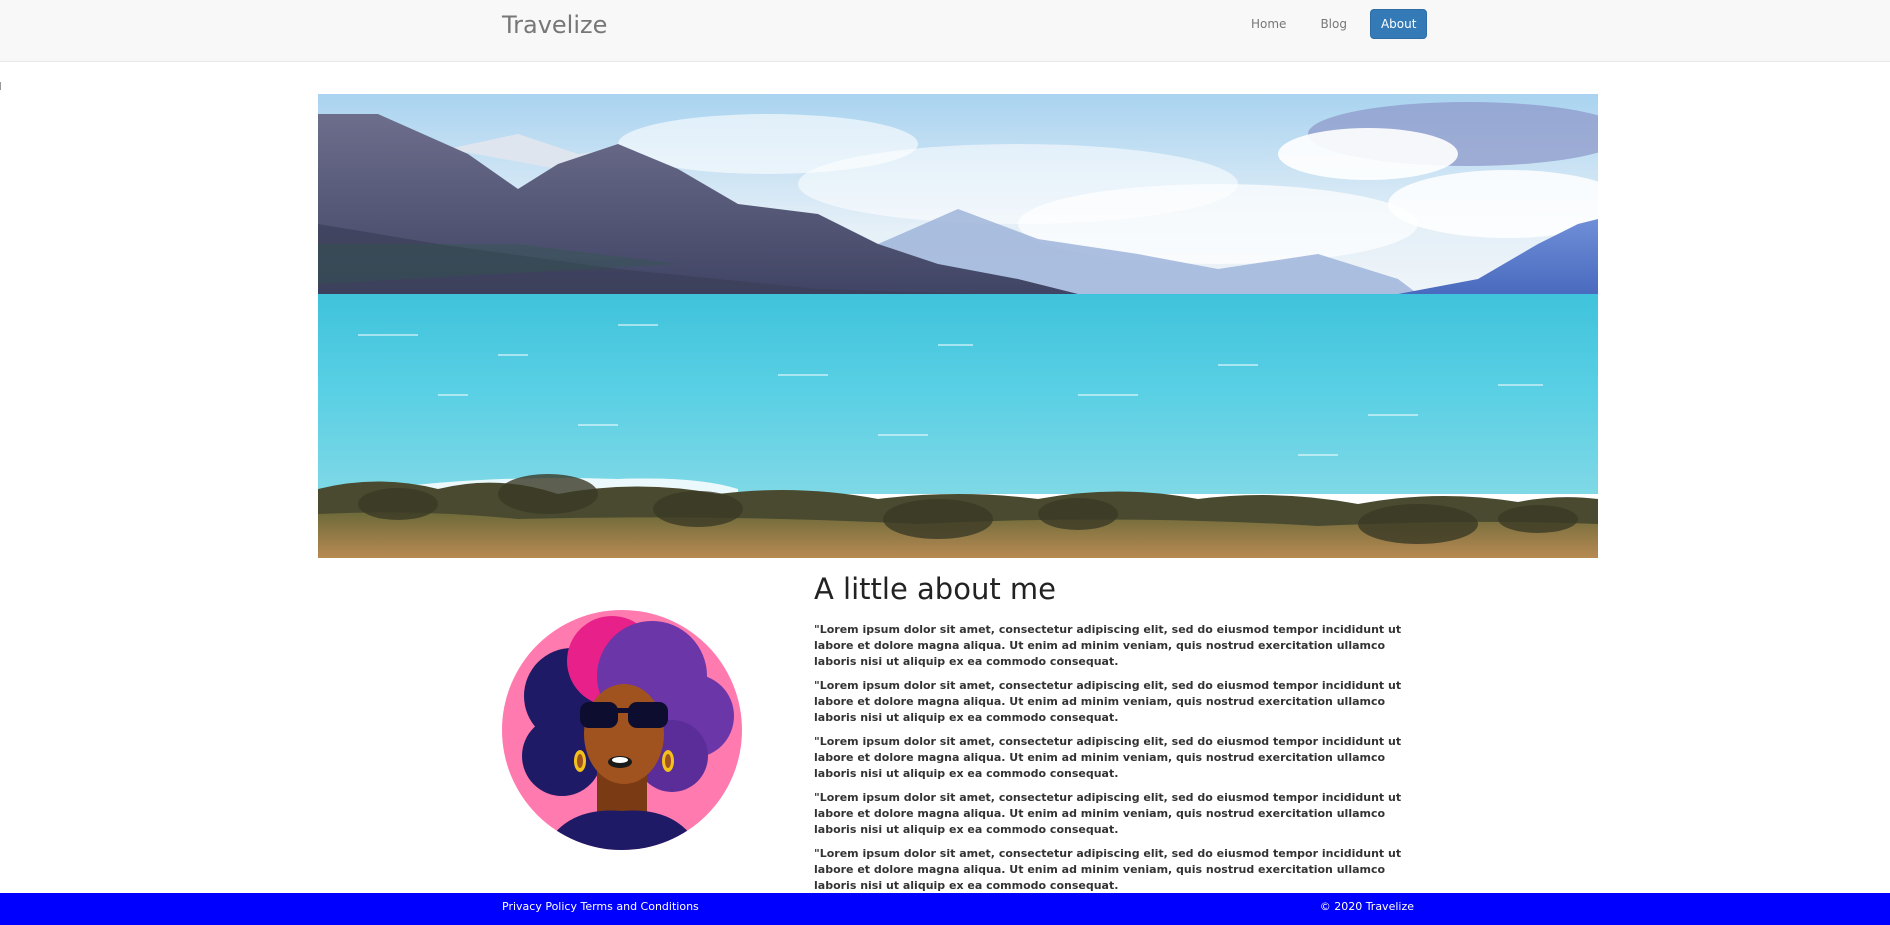 Image resolution: width=1890 pixels, height=925 pixels. What do you see at coordinates (554, 25) in the screenshot?
I see `brand-logo: Travelize` at bounding box center [554, 25].